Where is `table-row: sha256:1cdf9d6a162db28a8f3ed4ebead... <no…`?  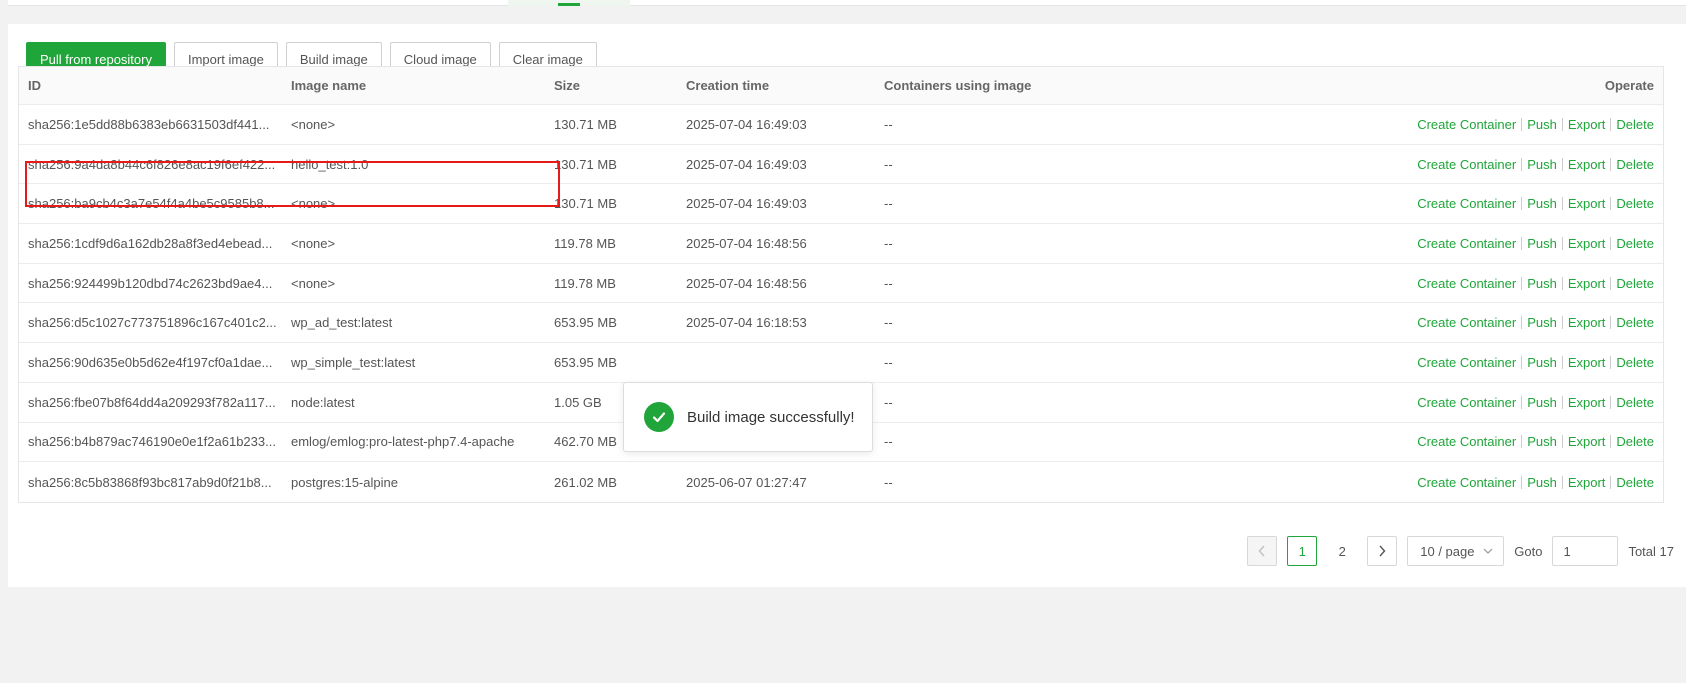 table-row: sha256:1cdf9d6a162db28a8f3ed4ebead... <no… is located at coordinates (841, 244).